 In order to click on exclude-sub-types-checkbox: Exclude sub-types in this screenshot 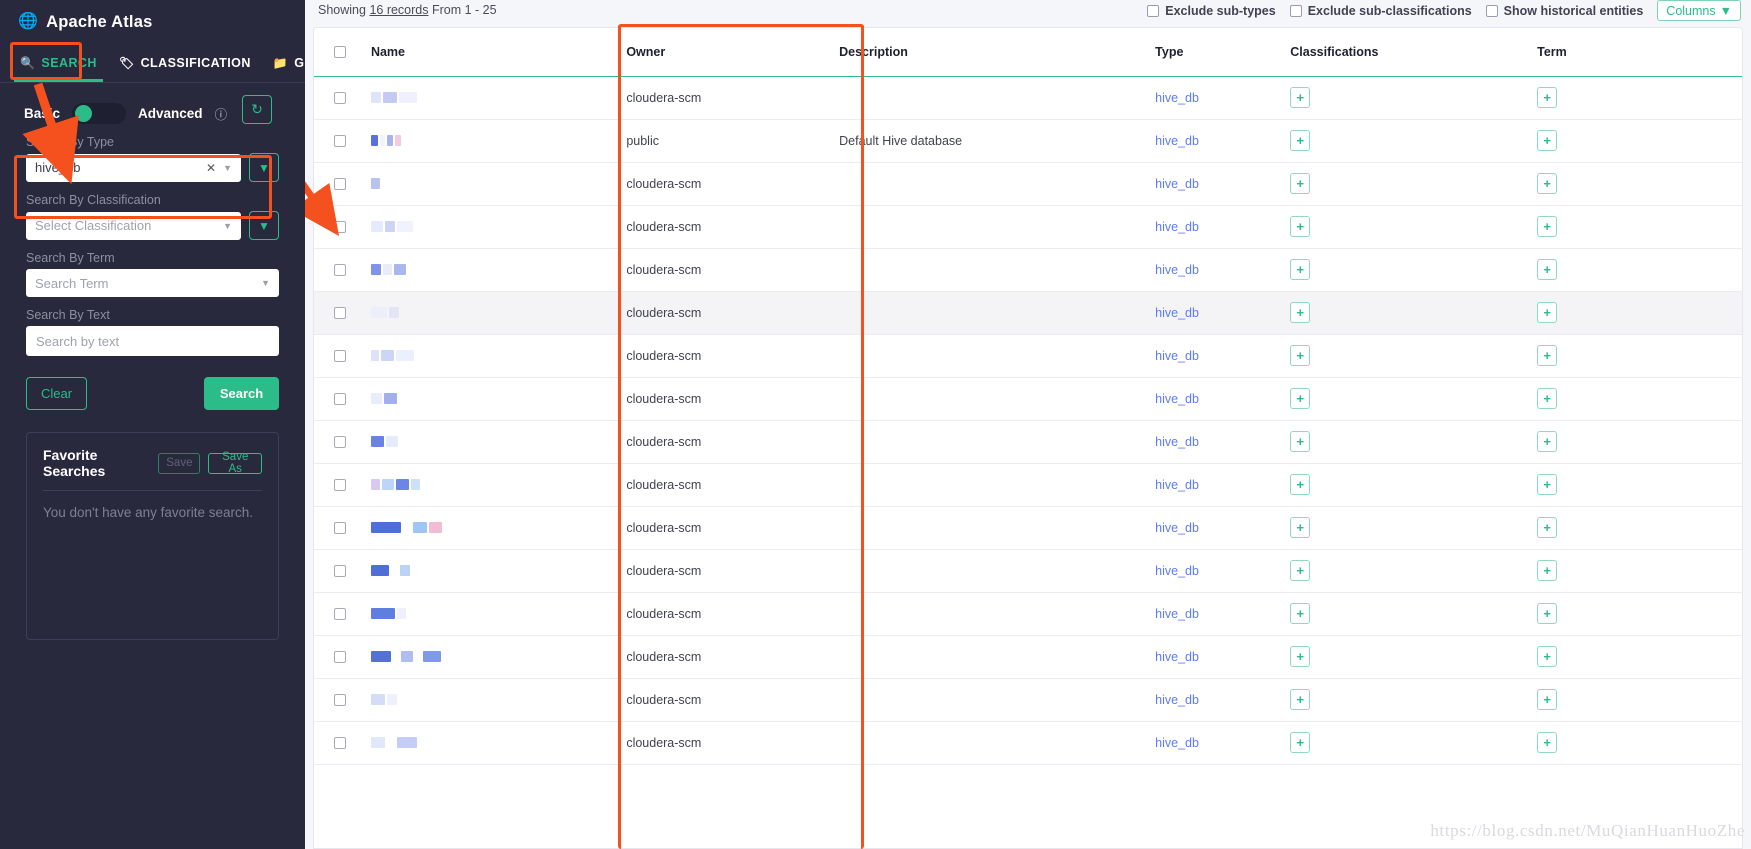, I will do `click(1211, 11)`.